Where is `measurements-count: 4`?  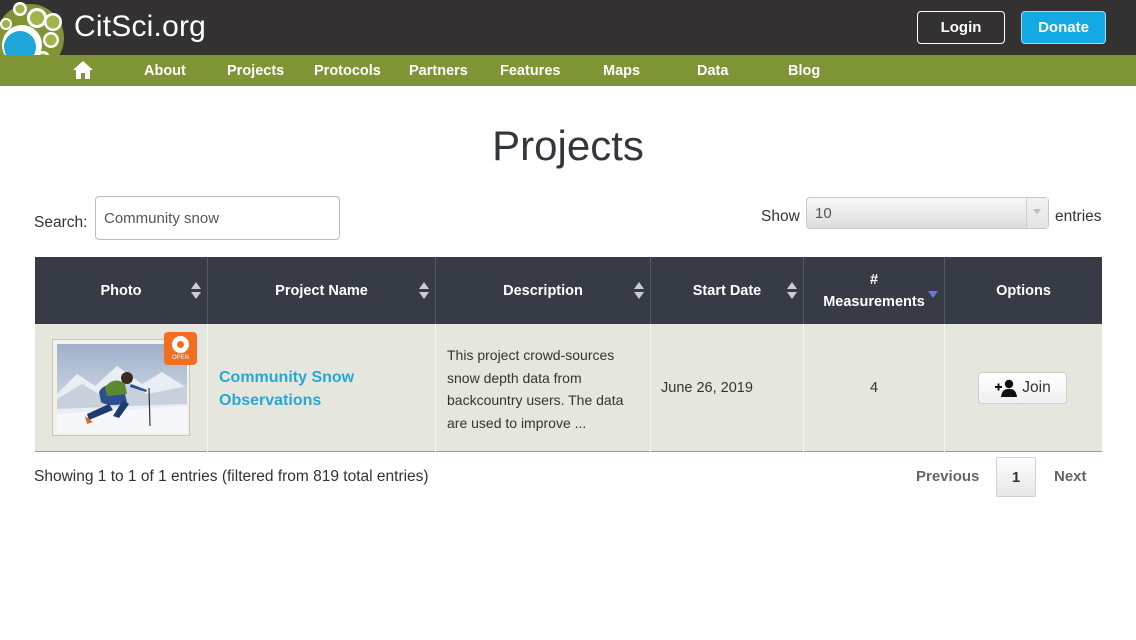 measurements-count: 4 is located at coordinates (874, 388).